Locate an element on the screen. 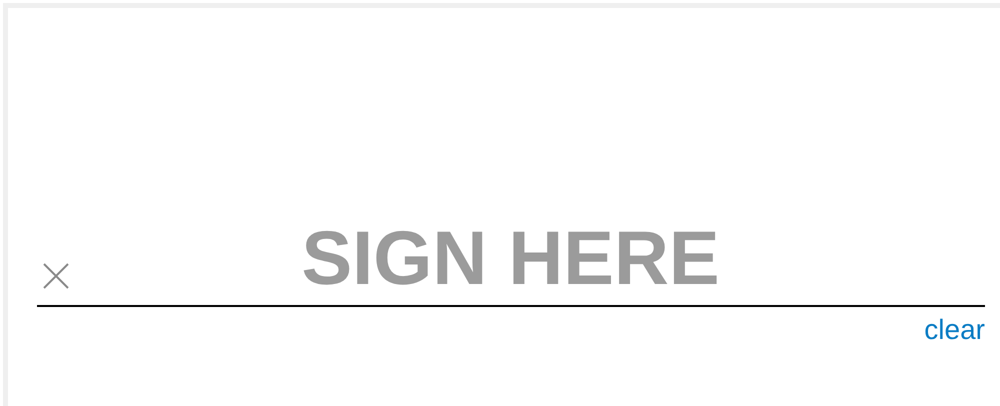 This screenshot has height=406, width=1000. clear-link: clear is located at coordinates (954, 330).